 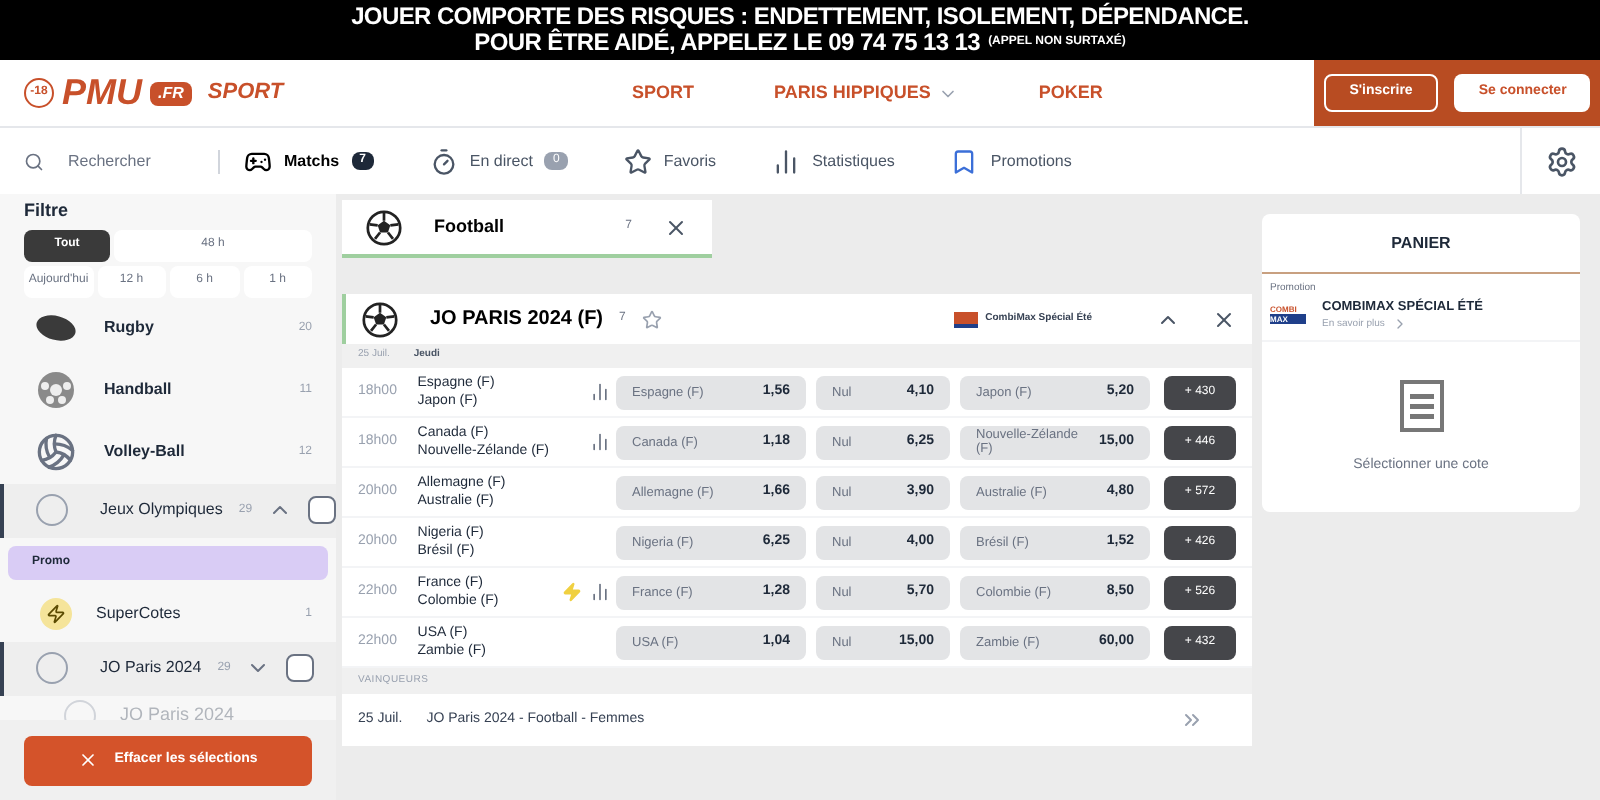 What do you see at coordinates (663, 93) in the screenshot?
I see `nav-link: SPORT` at bounding box center [663, 93].